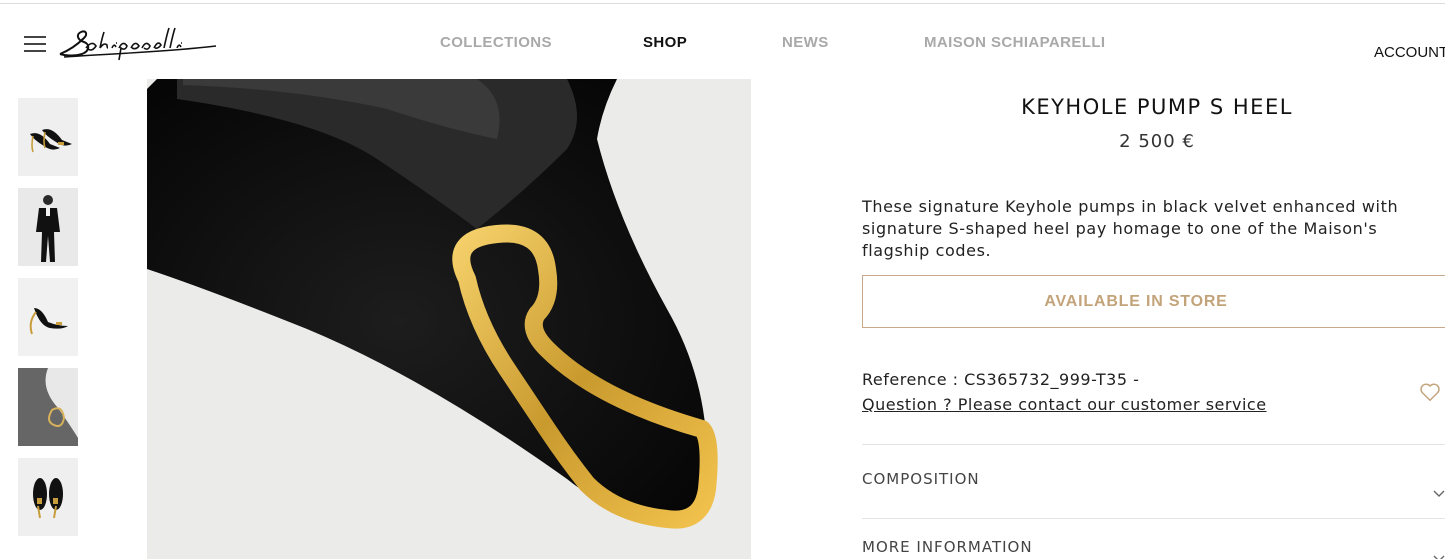 The width and height of the screenshot is (1445, 559). I want to click on nav-news: NEWS, so click(805, 42).